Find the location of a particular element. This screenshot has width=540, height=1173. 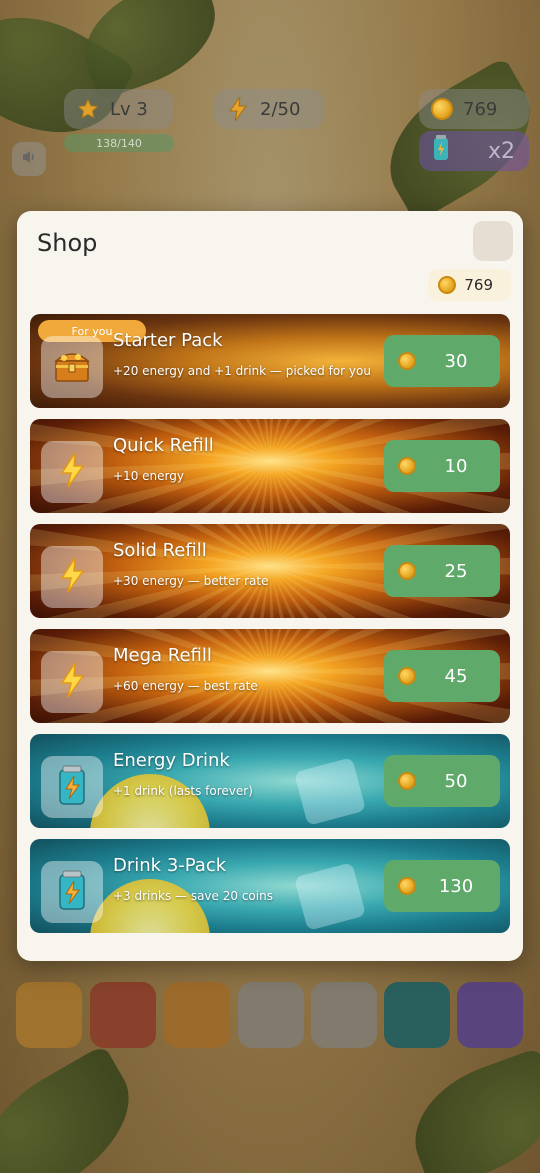

item-title: Energy Drink is located at coordinates (171, 760).